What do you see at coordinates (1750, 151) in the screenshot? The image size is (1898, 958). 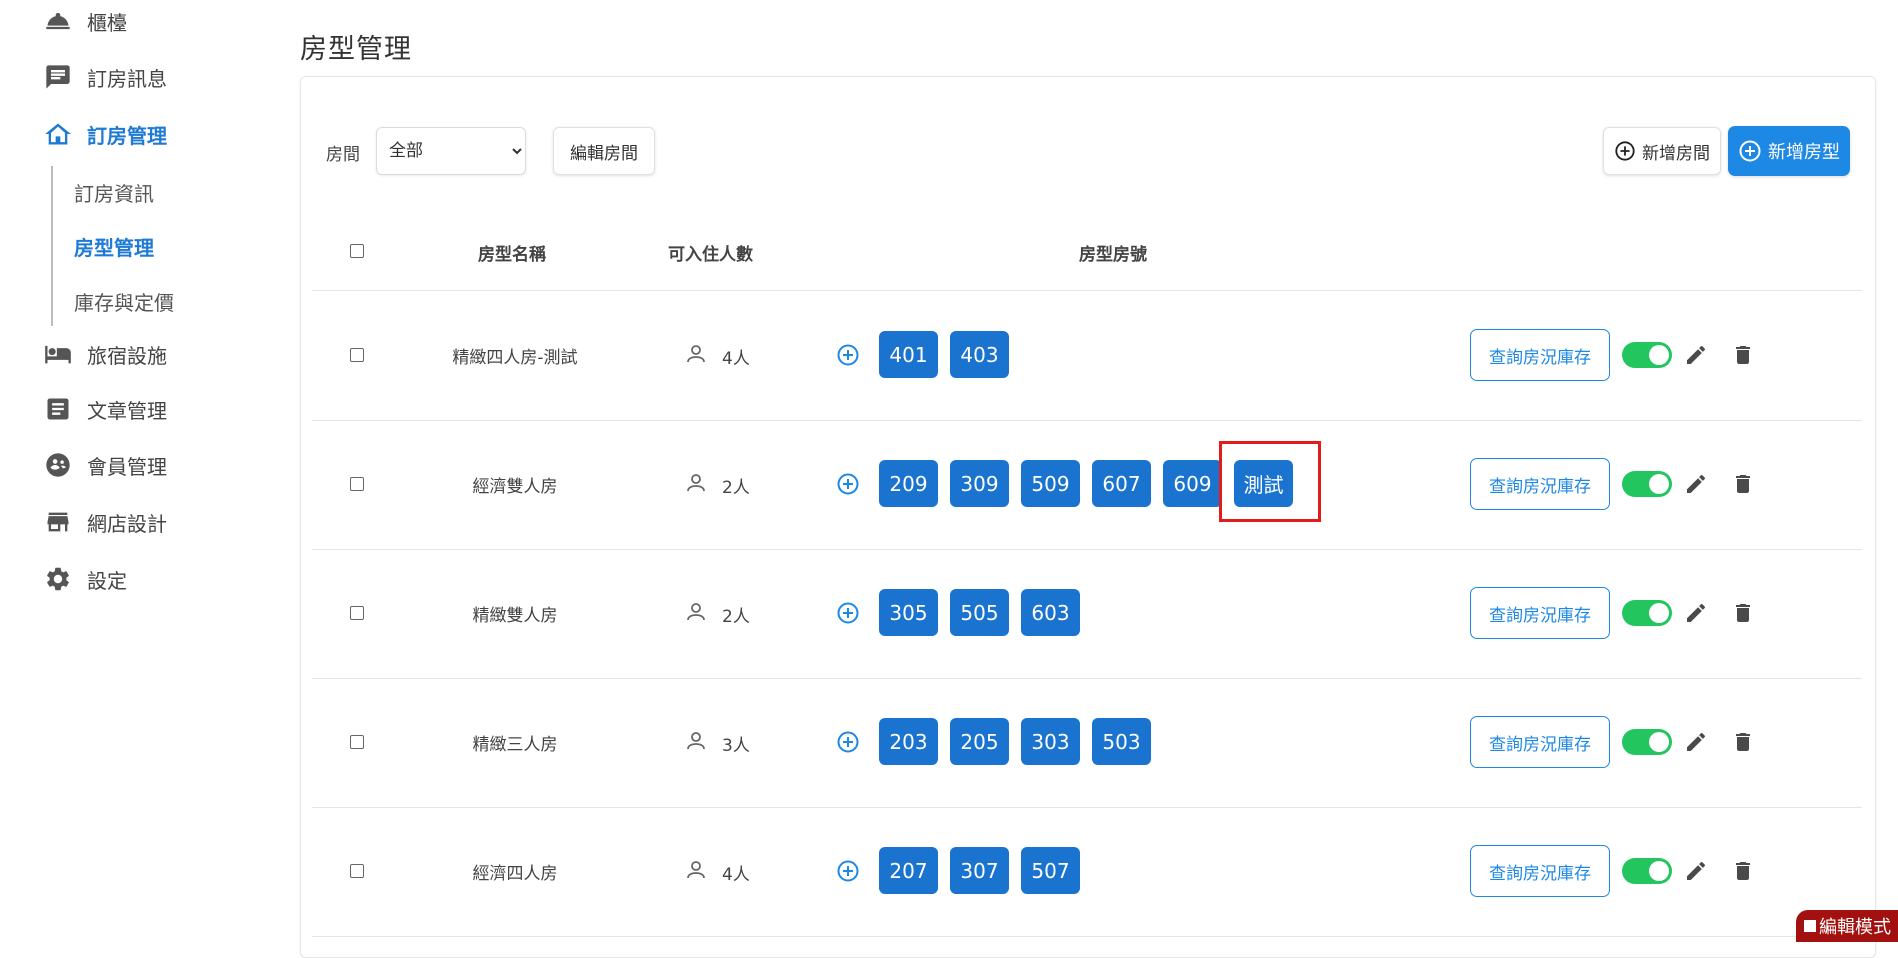 I see `plus-circle-icon` at bounding box center [1750, 151].